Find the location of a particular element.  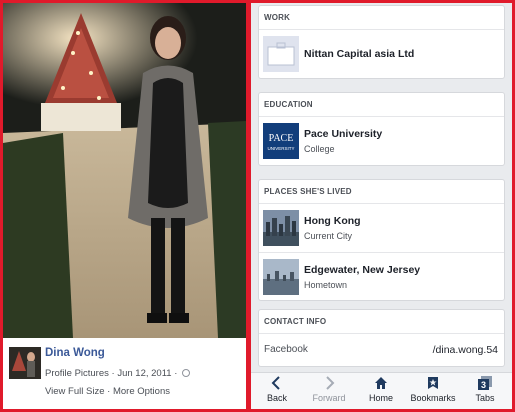

place-type: Current City is located at coordinates (328, 236).